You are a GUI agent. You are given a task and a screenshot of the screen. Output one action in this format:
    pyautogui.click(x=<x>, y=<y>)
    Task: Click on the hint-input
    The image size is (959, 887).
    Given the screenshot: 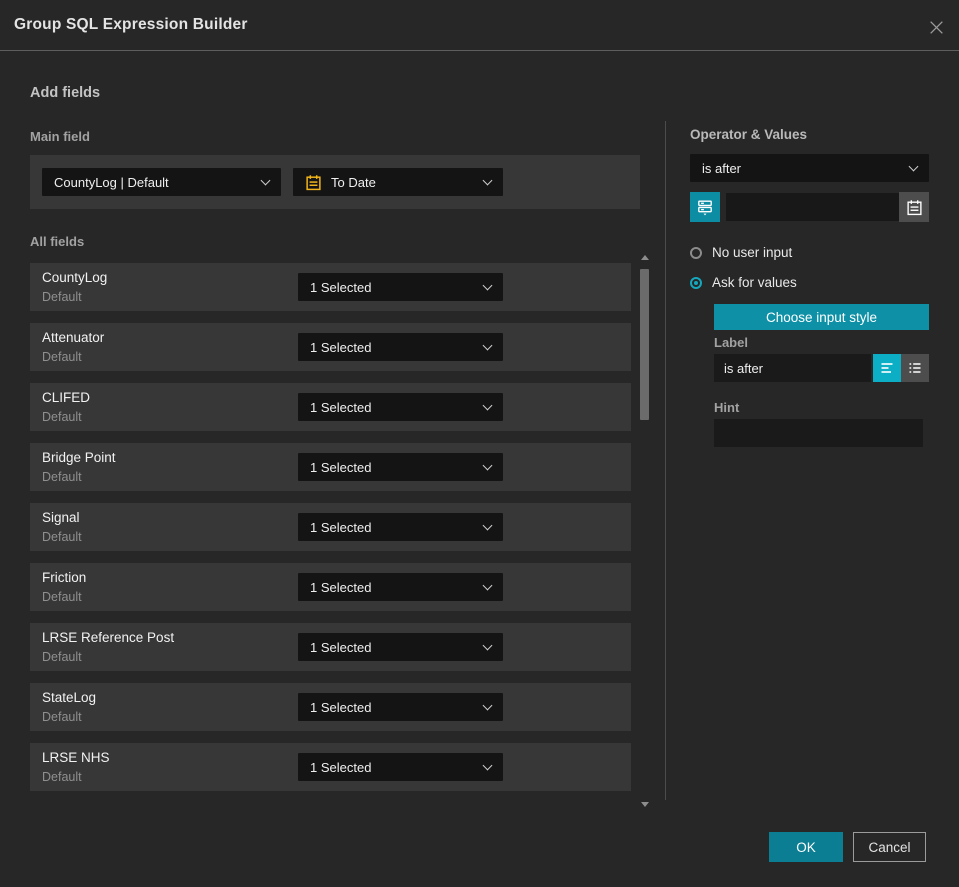 What is the action you would take?
    pyautogui.click(x=818, y=433)
    